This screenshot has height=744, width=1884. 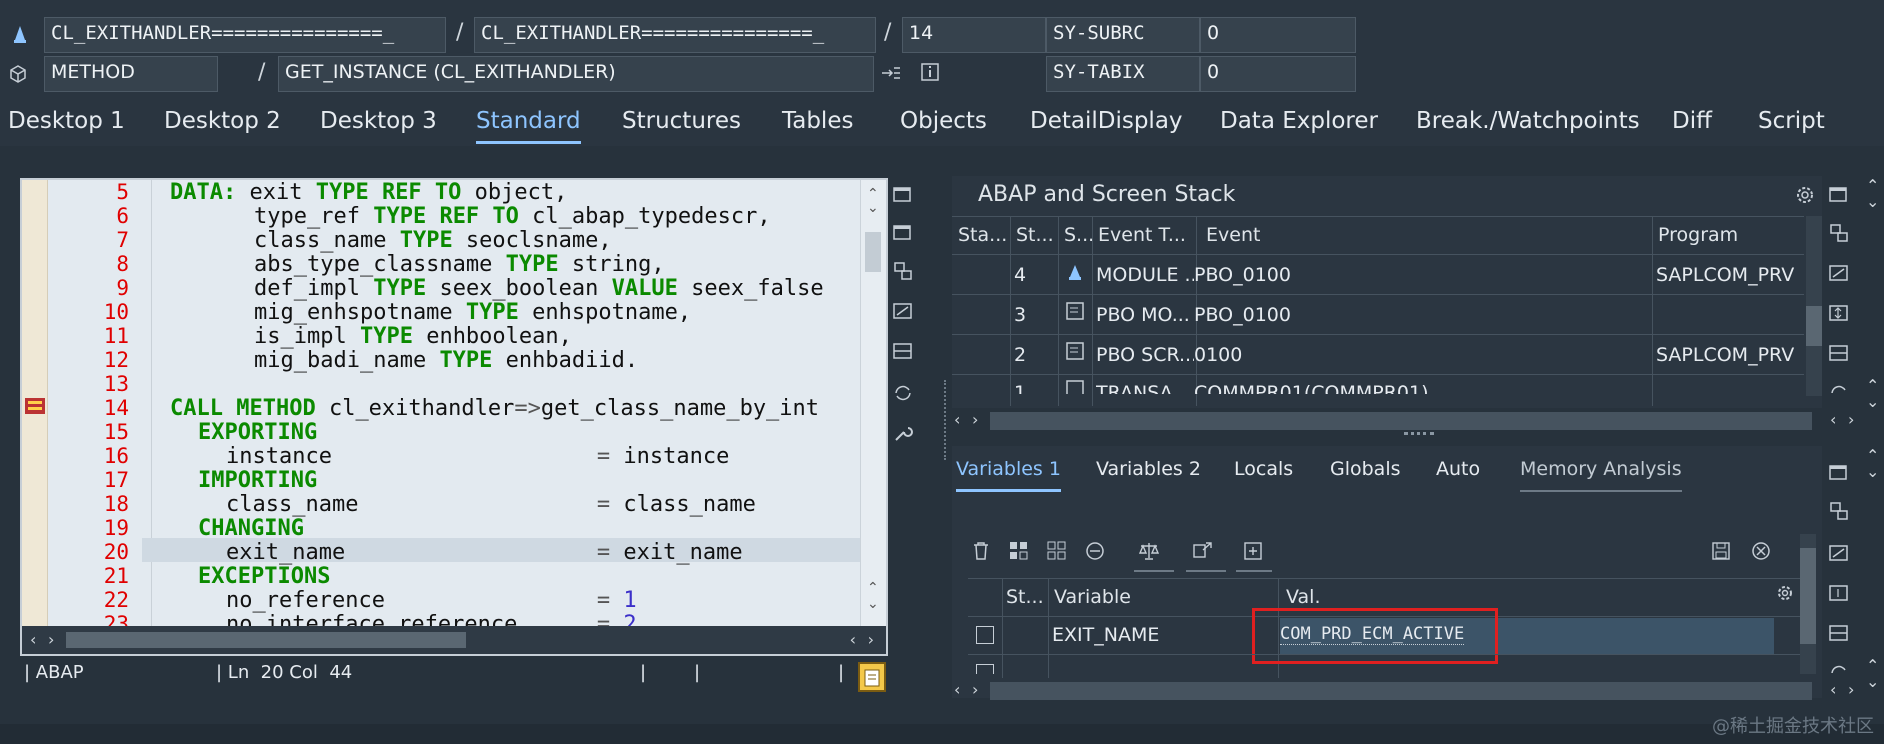 I want to click on method-field: GET_INSTANCE (CL_EXITHANDLER), so click(x=576, y=74).